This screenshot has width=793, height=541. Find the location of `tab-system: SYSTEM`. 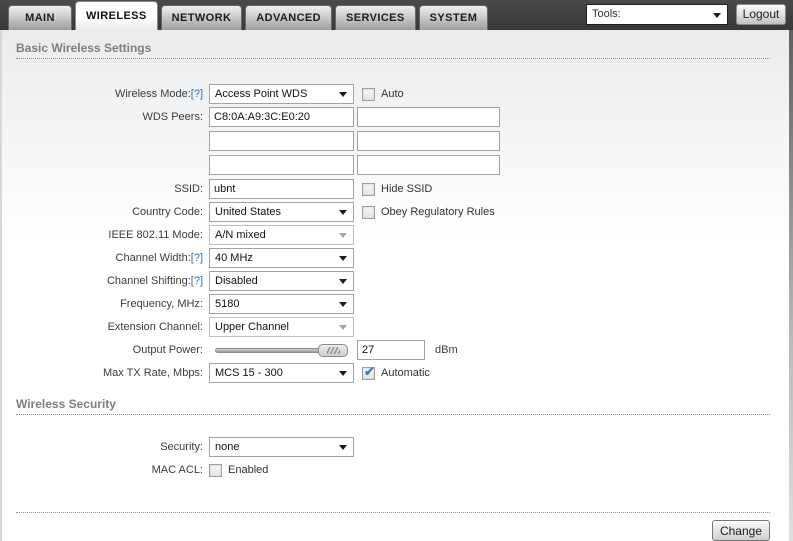

tab-system: SYSTEM is located at coordinates (453, 17).